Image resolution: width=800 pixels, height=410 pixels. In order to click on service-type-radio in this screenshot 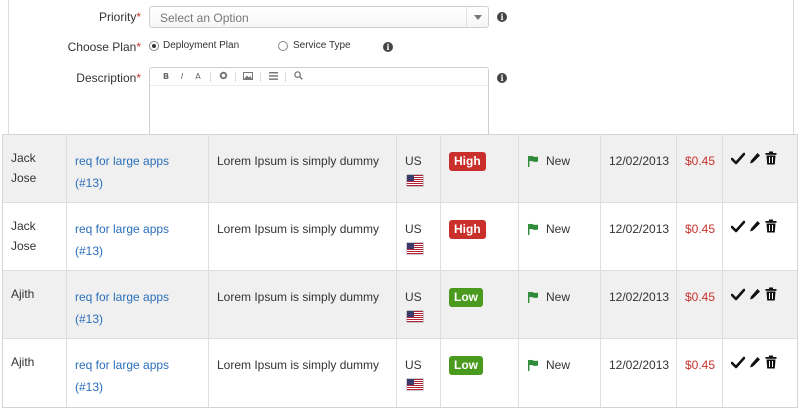, I will do `click(283, 46)`.